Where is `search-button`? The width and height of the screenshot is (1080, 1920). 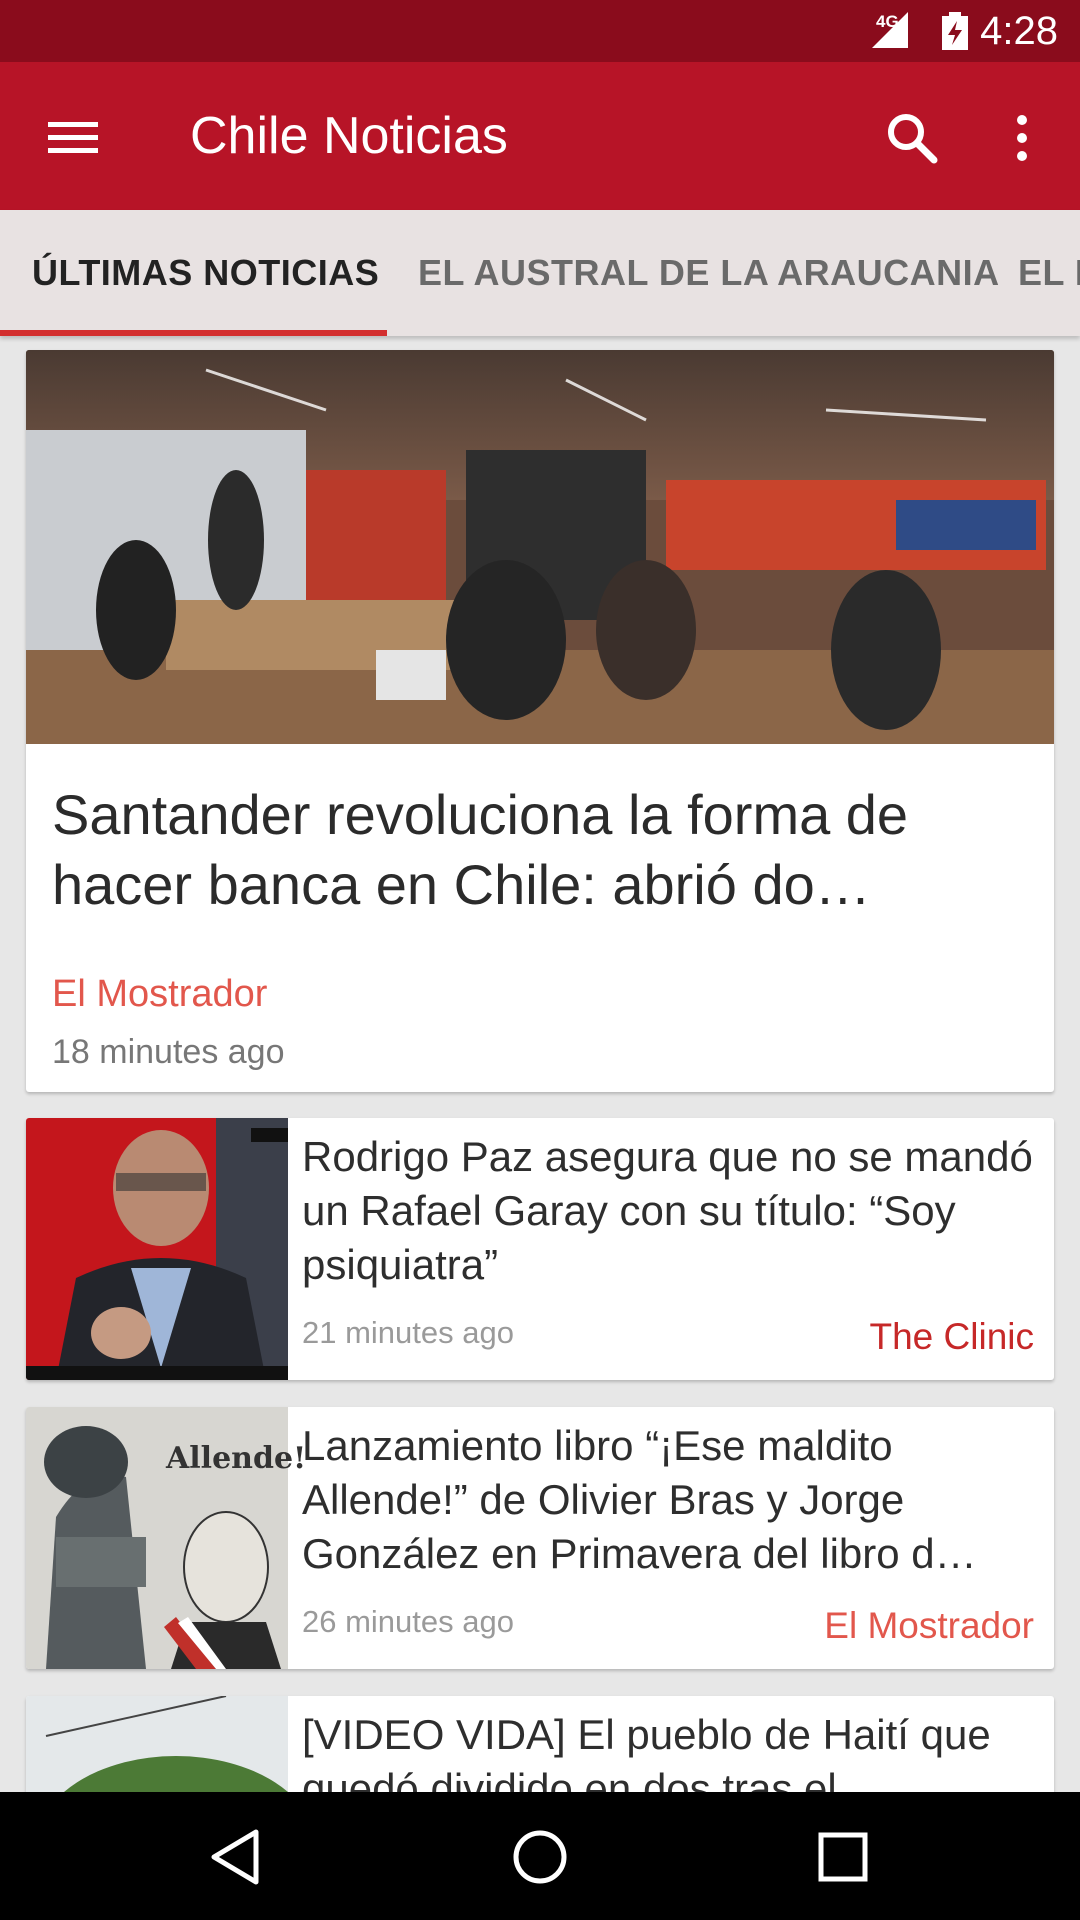 search-button is located at coordinates (912, 138).